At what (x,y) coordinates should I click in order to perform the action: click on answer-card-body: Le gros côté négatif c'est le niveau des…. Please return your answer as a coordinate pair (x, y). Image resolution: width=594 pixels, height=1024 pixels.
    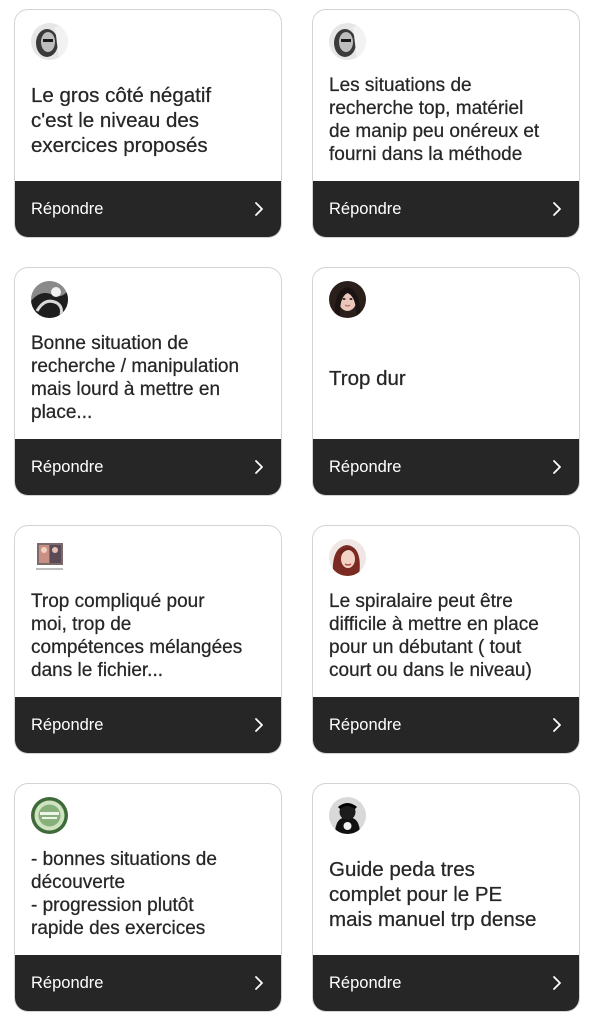
    Looking at the image, I should click on (148, 96).